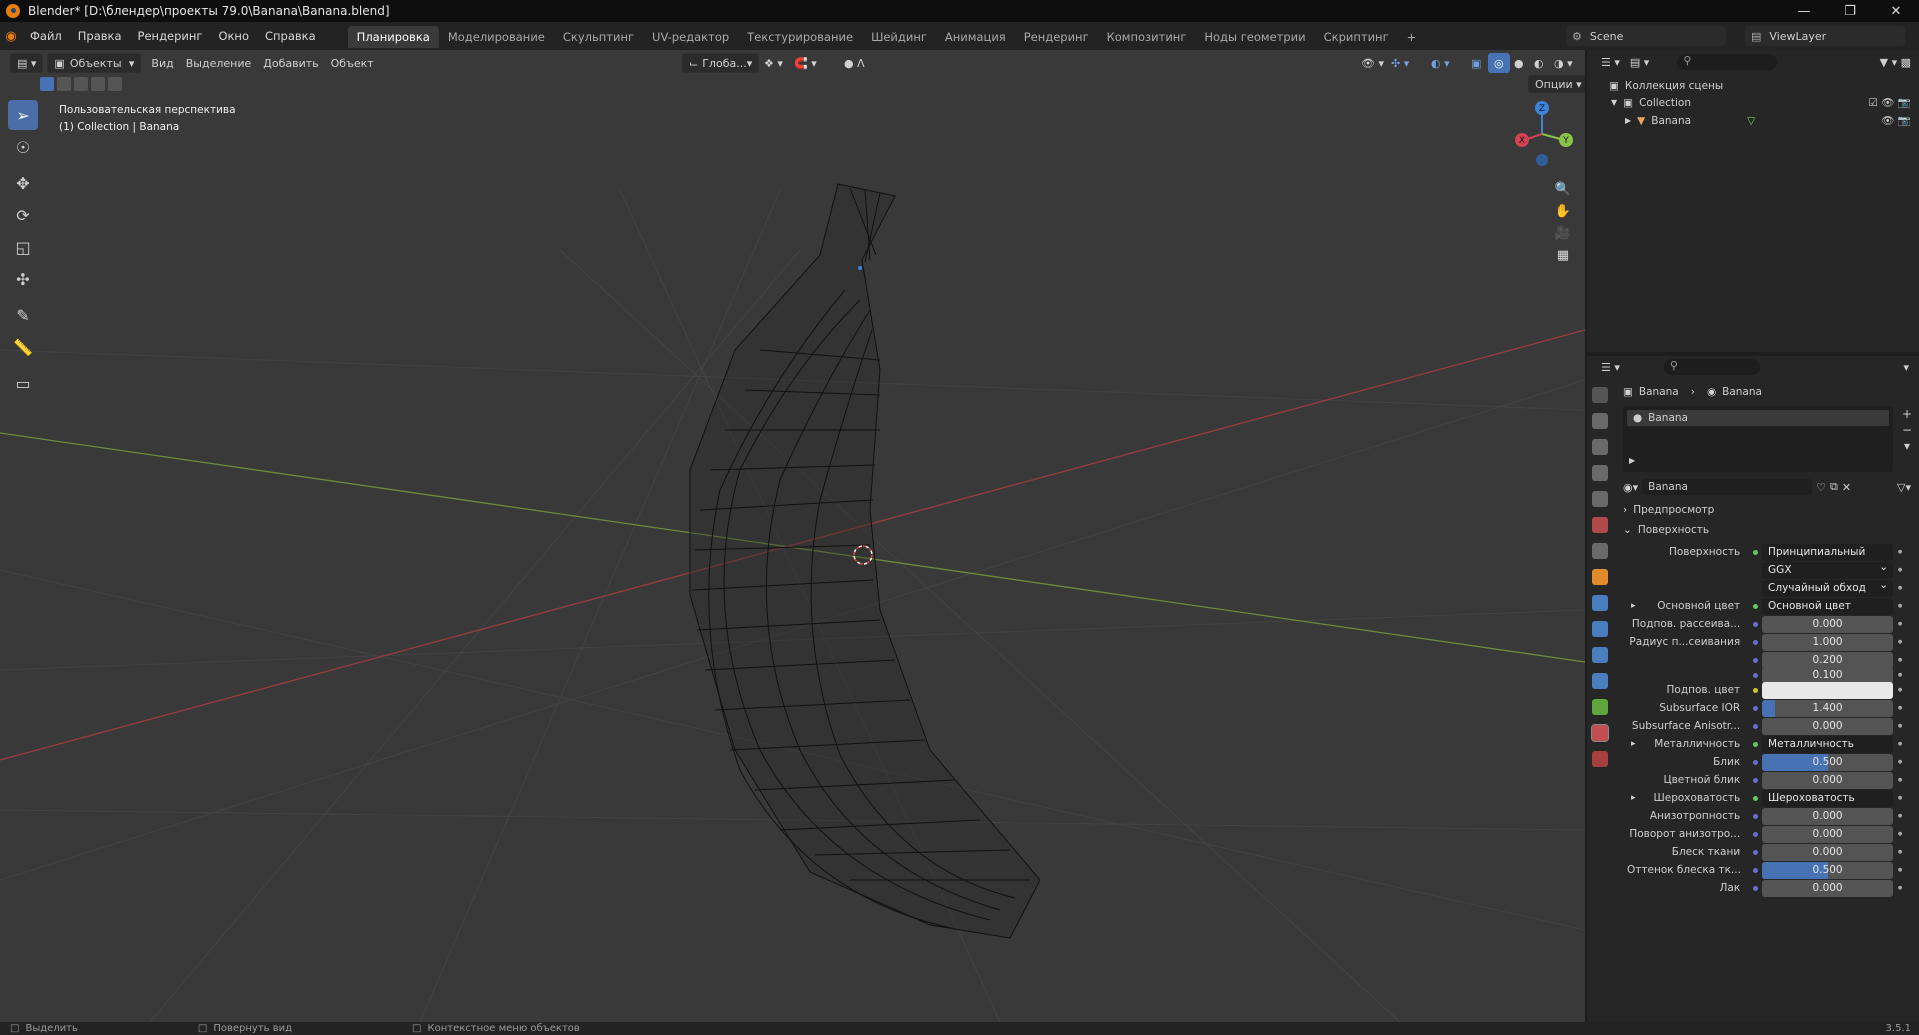 This screenshot has height=1035, width=1919. Describe the element at coordinates (773, 63) in the screenshot. I see `pivot-point-button: ❖ ▾` at that location.